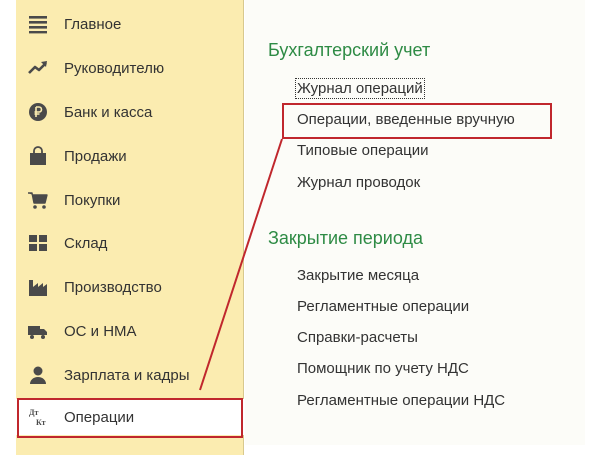 The height and width of the screenshot is (455, 604). I want to click on sidebar-item-label: Банк и касса, so click(108, 112).